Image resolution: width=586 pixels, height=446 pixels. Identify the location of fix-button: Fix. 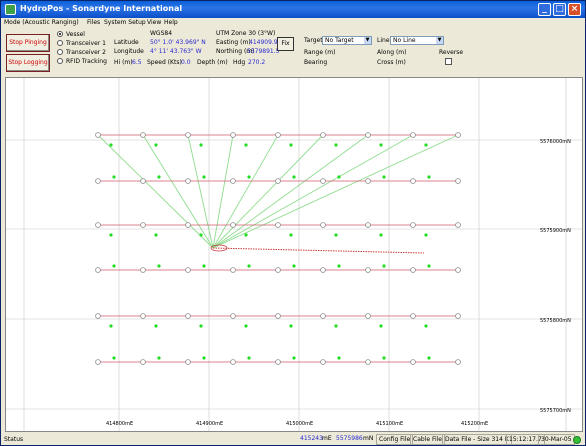
(285, 44).